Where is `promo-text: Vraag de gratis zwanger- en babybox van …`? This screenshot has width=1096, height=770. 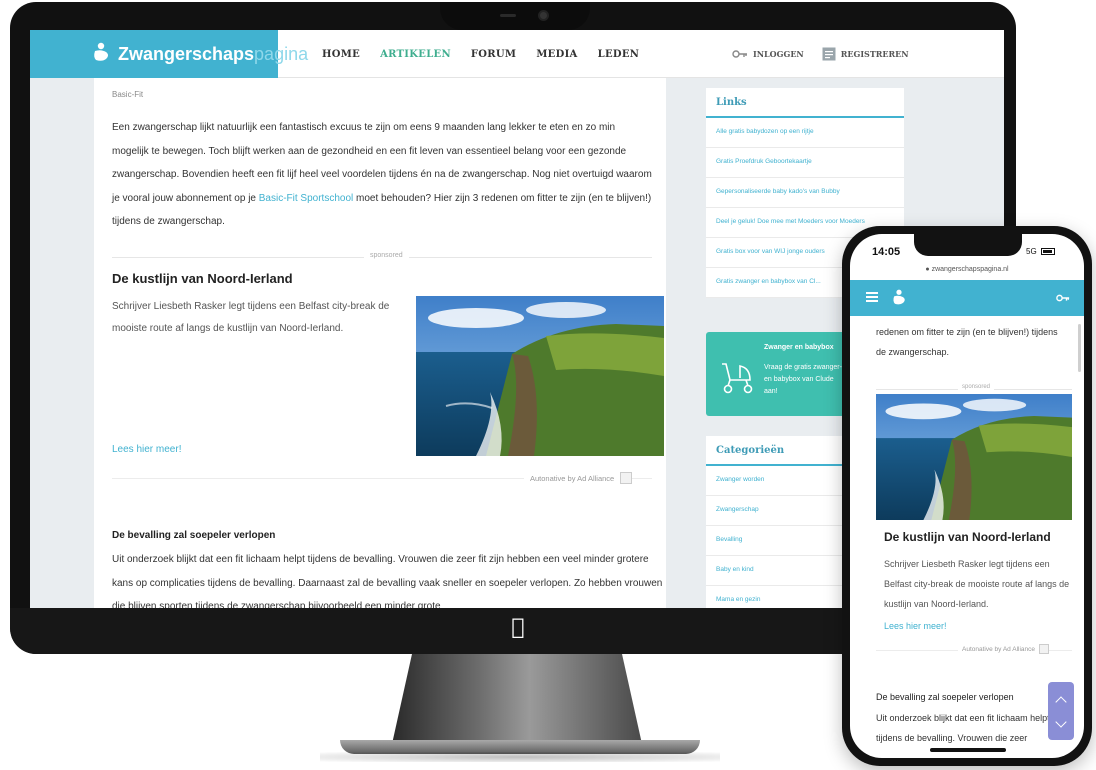 promo-text: Vraag de gratis zwanger- en babybox van … is located at coordinates (803, 379).